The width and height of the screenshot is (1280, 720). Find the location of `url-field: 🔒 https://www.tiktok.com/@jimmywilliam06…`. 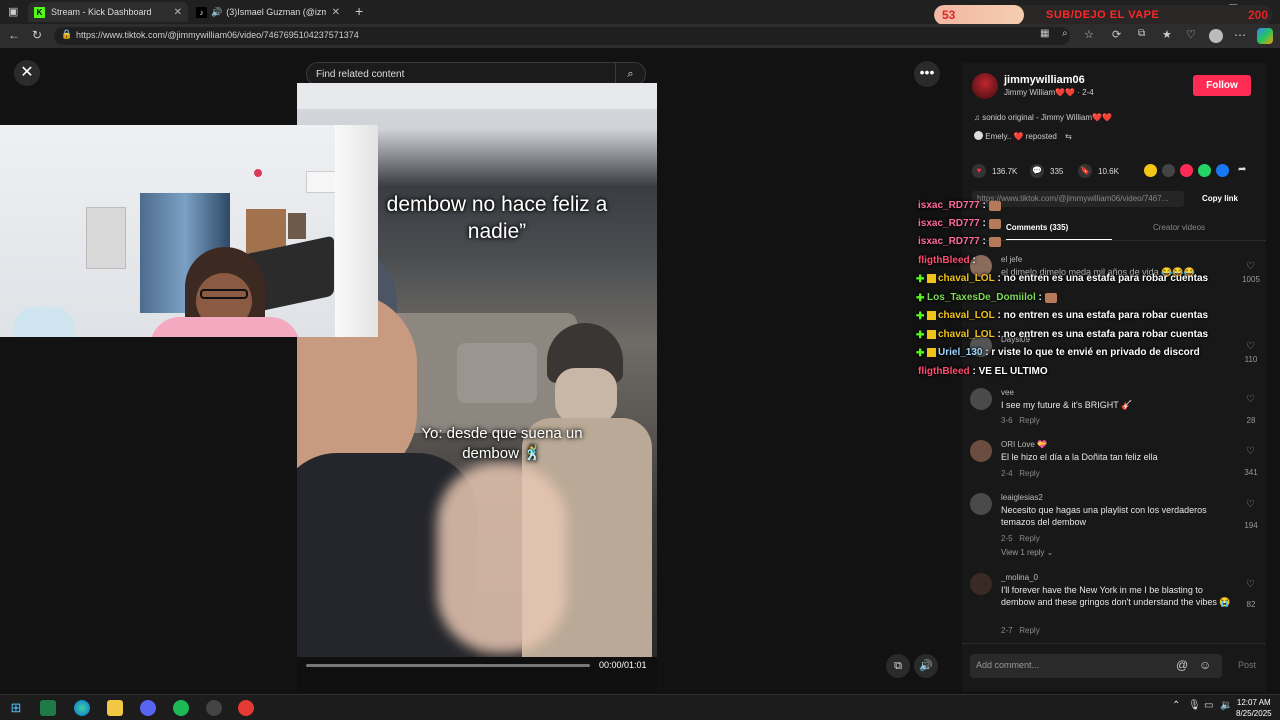

url-field: 🔒 https://www.tiktok.com/@jimmywilliam06… is located at coordinates (562, 36).